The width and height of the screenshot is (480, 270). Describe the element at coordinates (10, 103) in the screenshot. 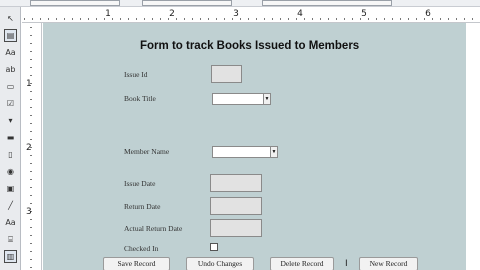

I see `checkbox-icon: ☑` at that location.